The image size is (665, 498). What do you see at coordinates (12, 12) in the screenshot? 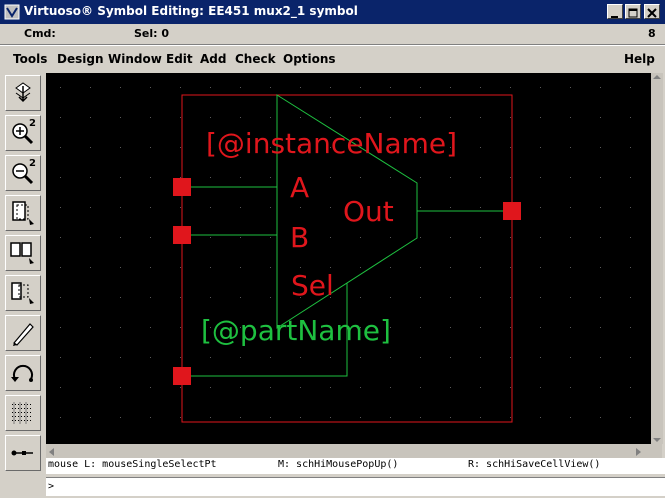
I see `app-icon` at bounding box center [12, 12].